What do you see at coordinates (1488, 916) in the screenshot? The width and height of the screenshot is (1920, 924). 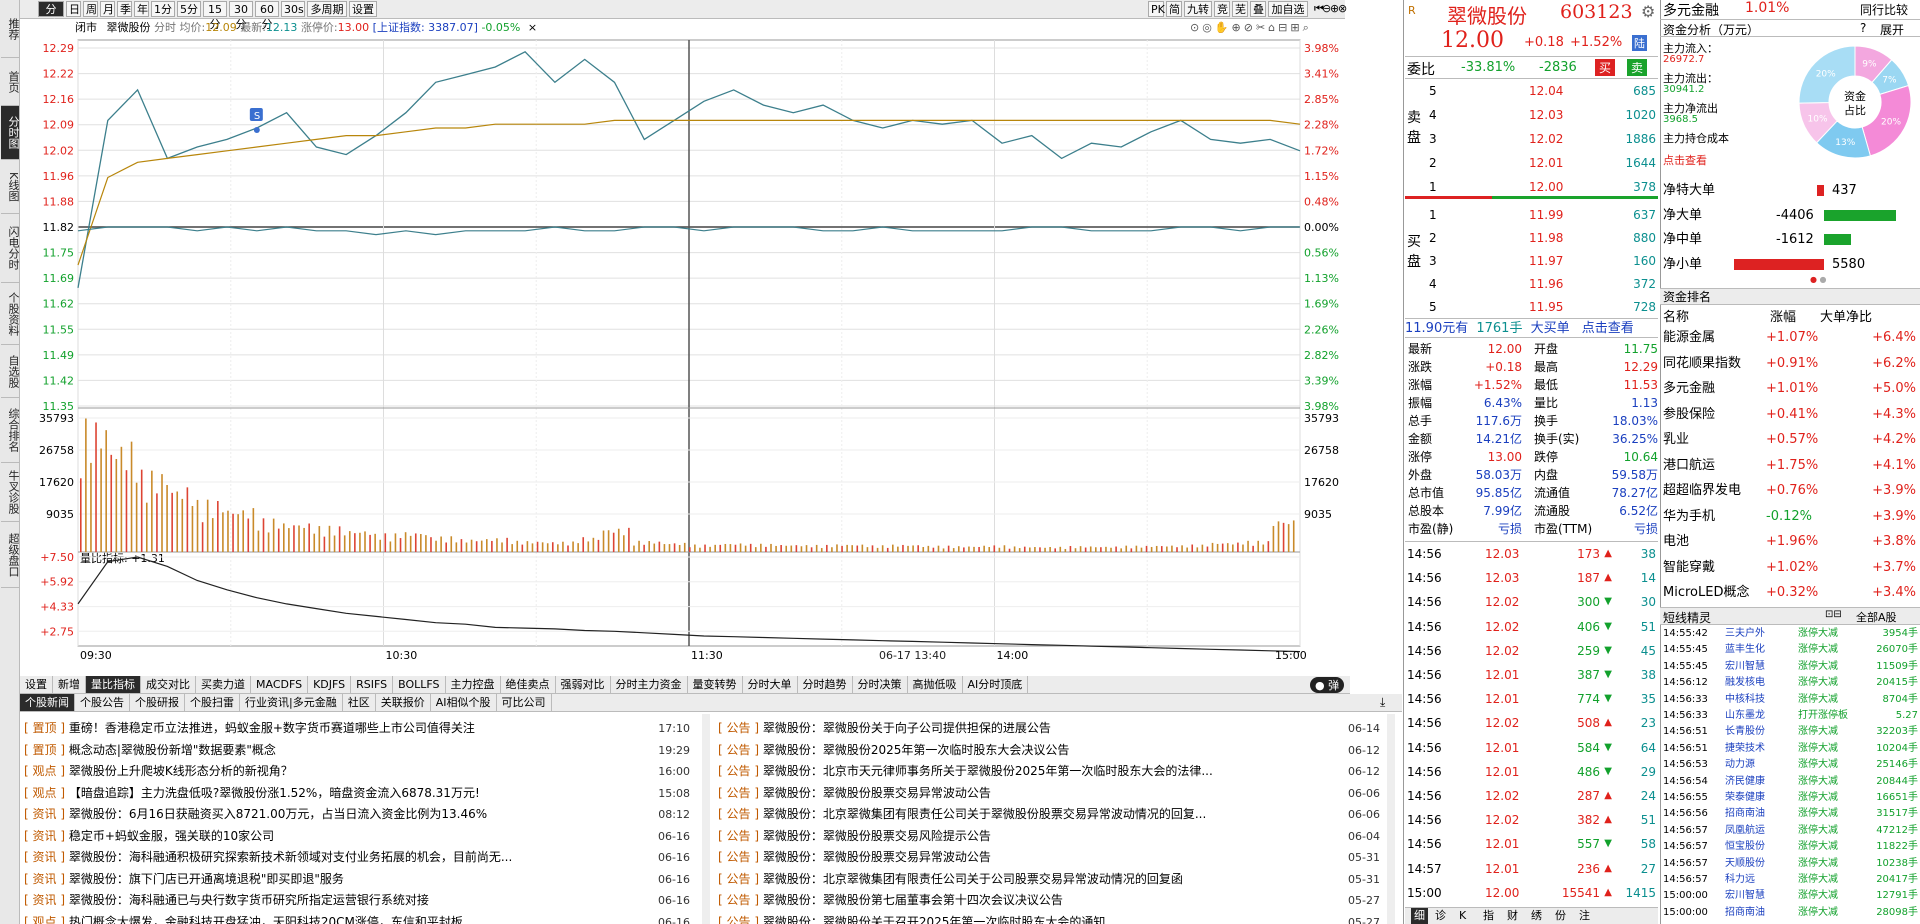 I see `quote-tab-3: 指` at bounding box center [1488, 916].